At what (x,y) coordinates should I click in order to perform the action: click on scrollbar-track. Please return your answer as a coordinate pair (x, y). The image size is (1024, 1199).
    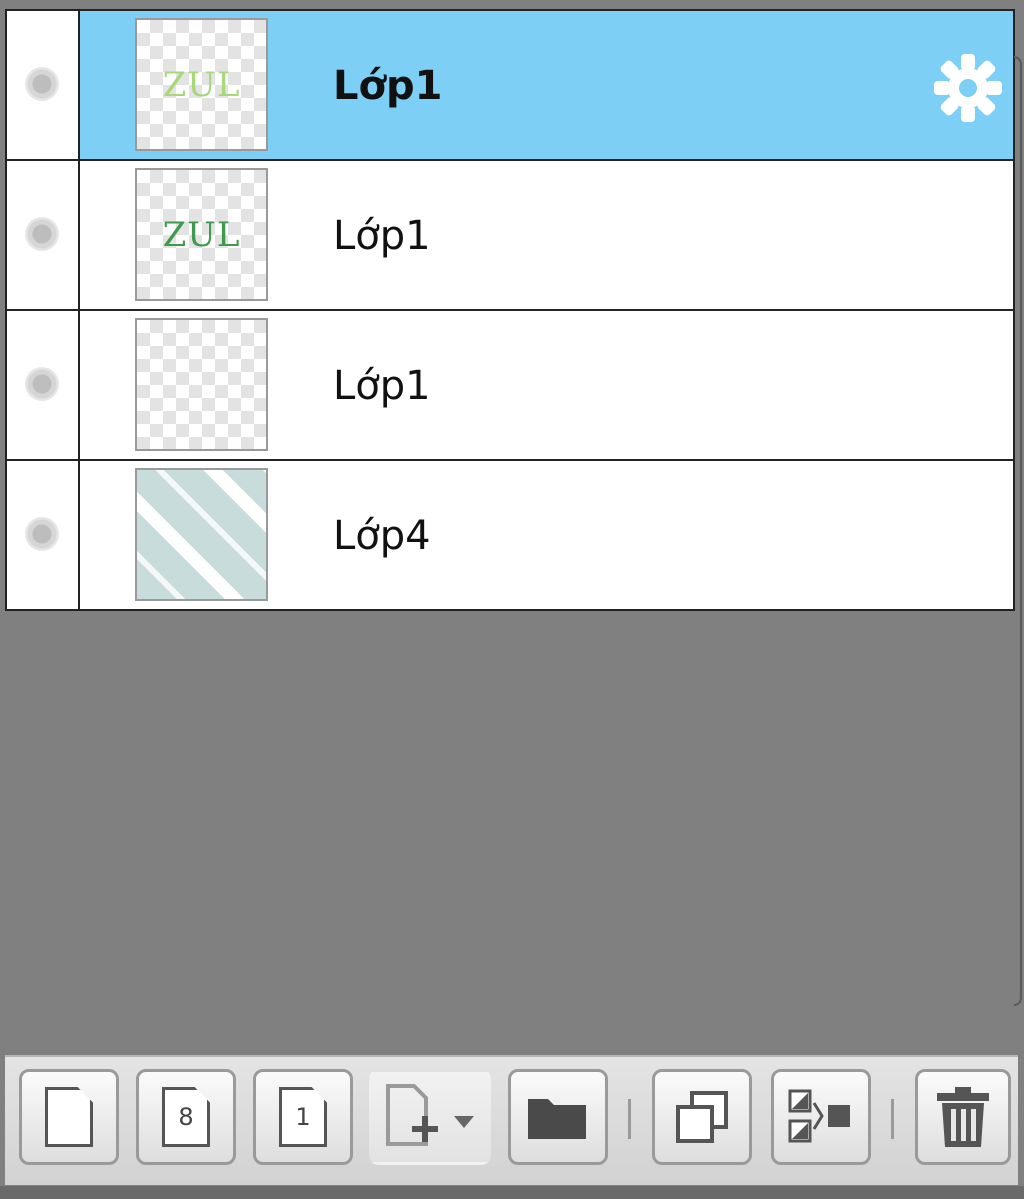
    Looking at the image, I should click on (1018, 531).